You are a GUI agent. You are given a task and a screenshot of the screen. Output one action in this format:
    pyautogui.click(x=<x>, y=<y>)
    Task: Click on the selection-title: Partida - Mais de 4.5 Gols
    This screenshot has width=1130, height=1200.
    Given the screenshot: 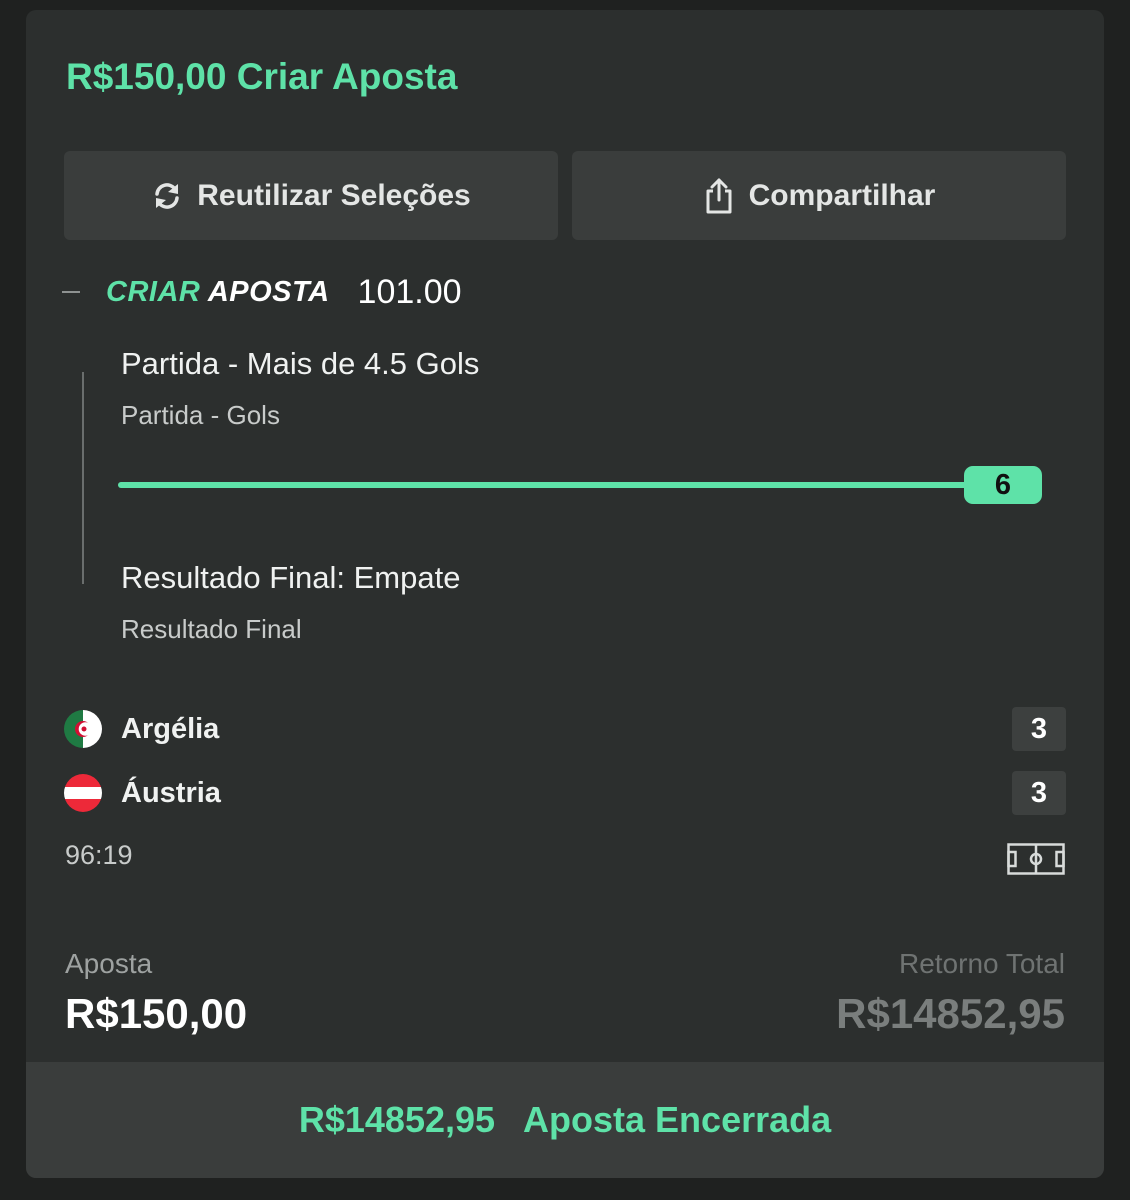 What is the action you would take?
    pyautogui.click(x=300, y=363)
    